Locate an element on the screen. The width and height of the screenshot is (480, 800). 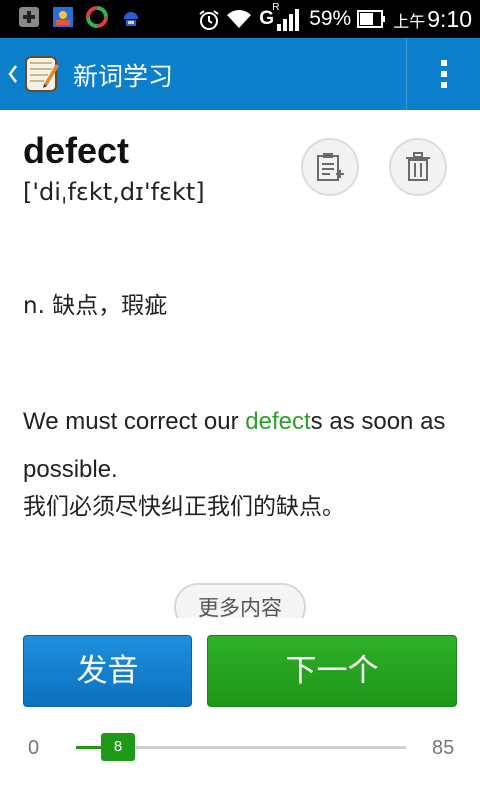
system-indicators: G R 59% 上午9:10 is located at coordinates (334, 19).